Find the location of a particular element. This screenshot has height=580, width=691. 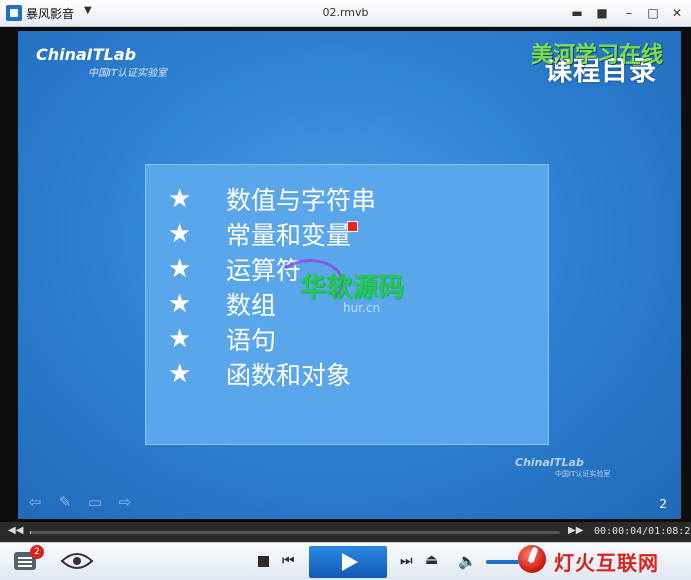

list-item-label: 常量和变量 is located at coordinates (289, 235).